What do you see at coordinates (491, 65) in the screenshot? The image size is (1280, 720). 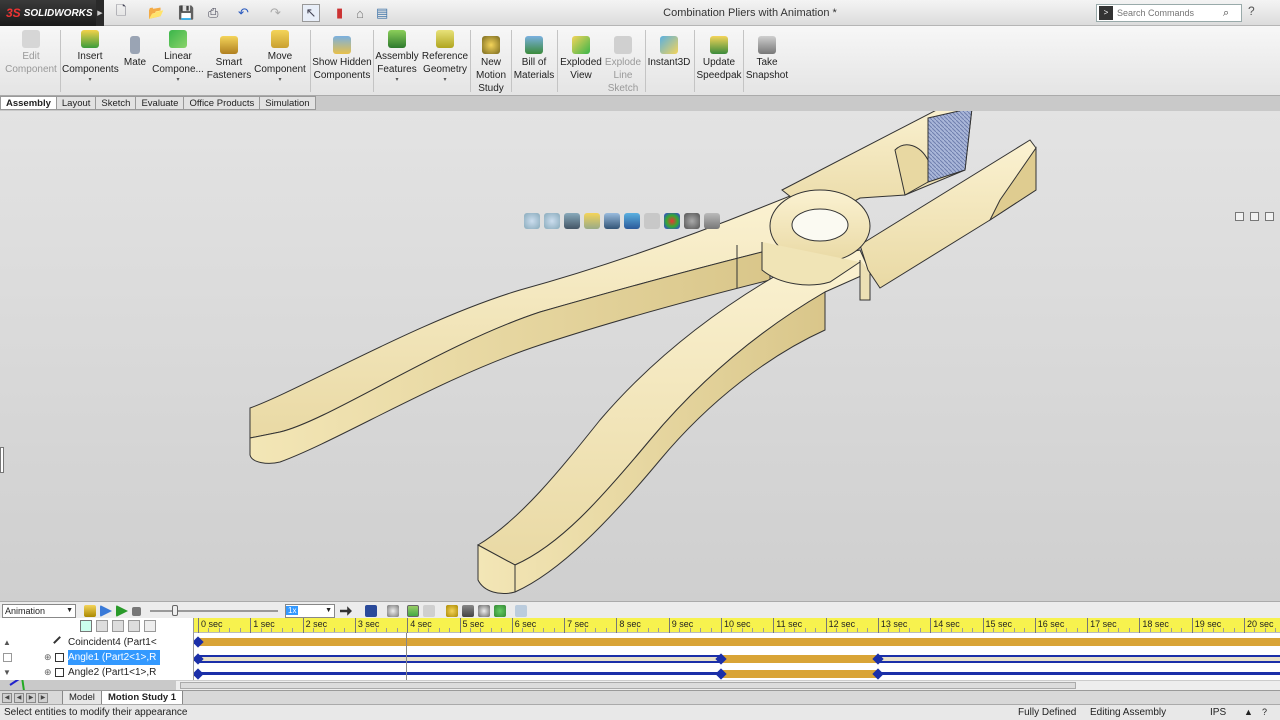 I see `new-motion-study-button: New Motion Study` at bounding box center [491, 65].